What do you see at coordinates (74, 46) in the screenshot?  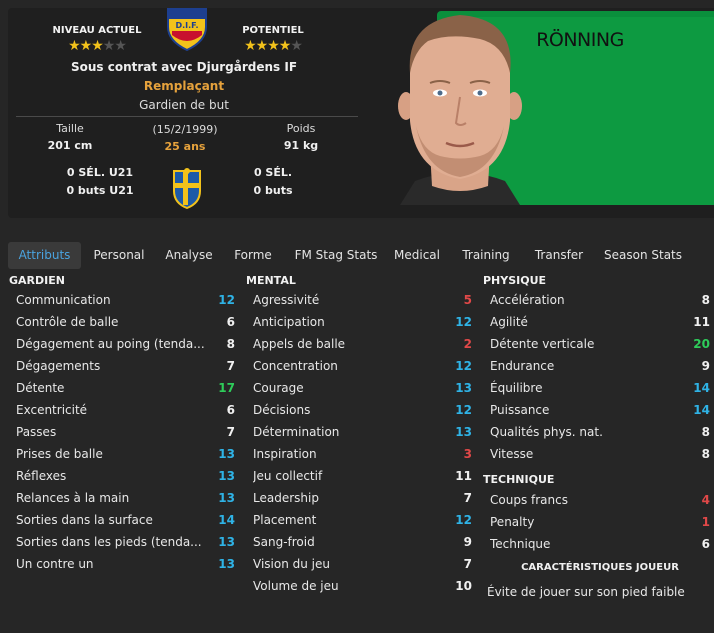 I see `star-icon: ★` at bounding box center [74, 46].